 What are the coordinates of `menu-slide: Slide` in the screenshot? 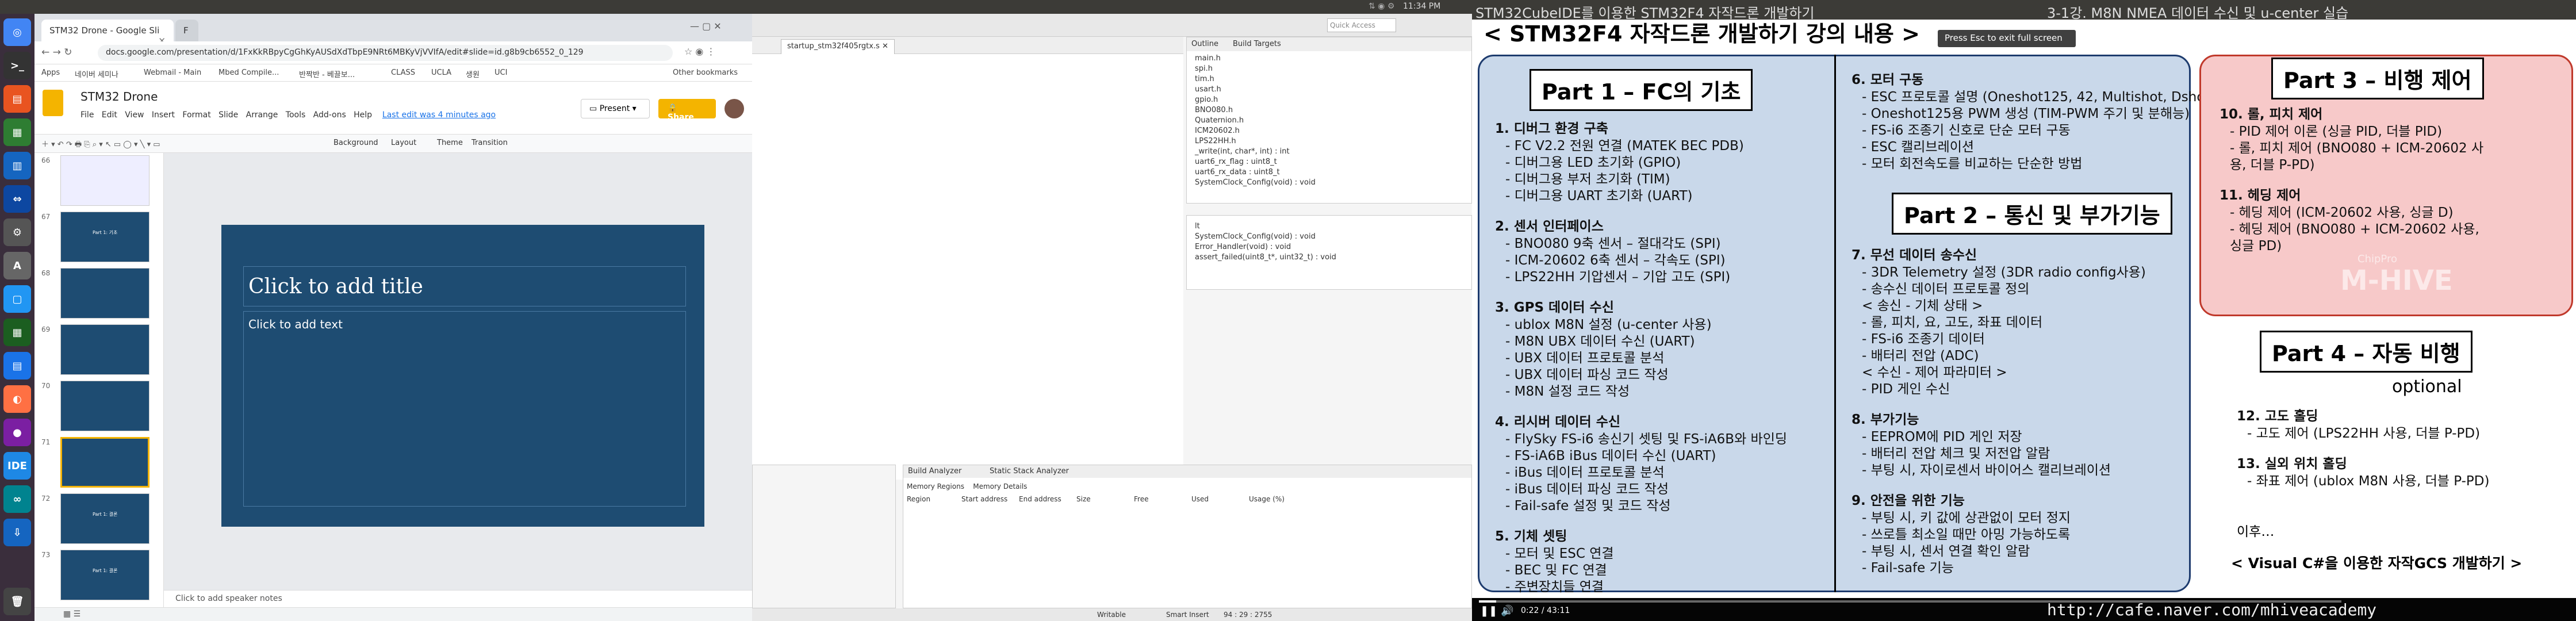 It's located at (228, 115).